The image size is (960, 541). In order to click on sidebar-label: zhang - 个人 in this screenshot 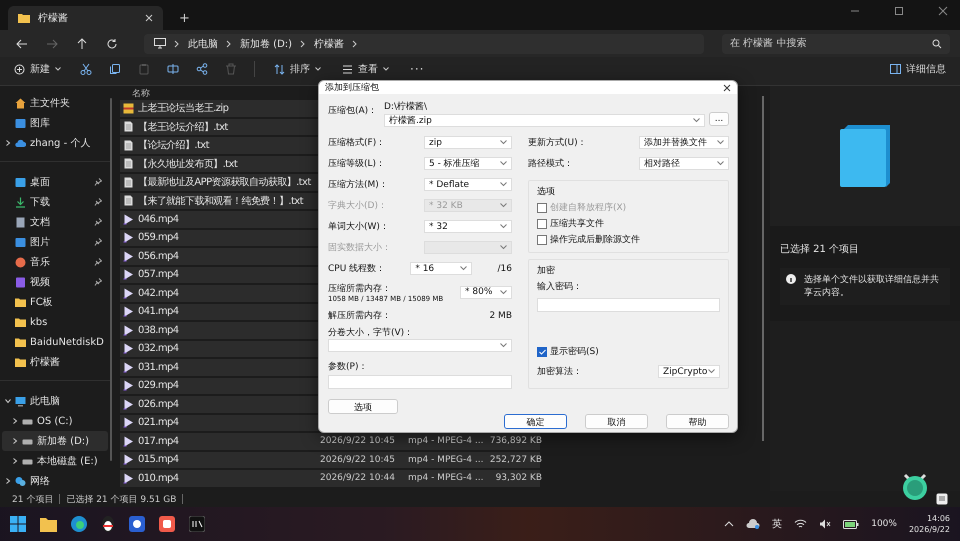, I will do `click(61, 143)`.